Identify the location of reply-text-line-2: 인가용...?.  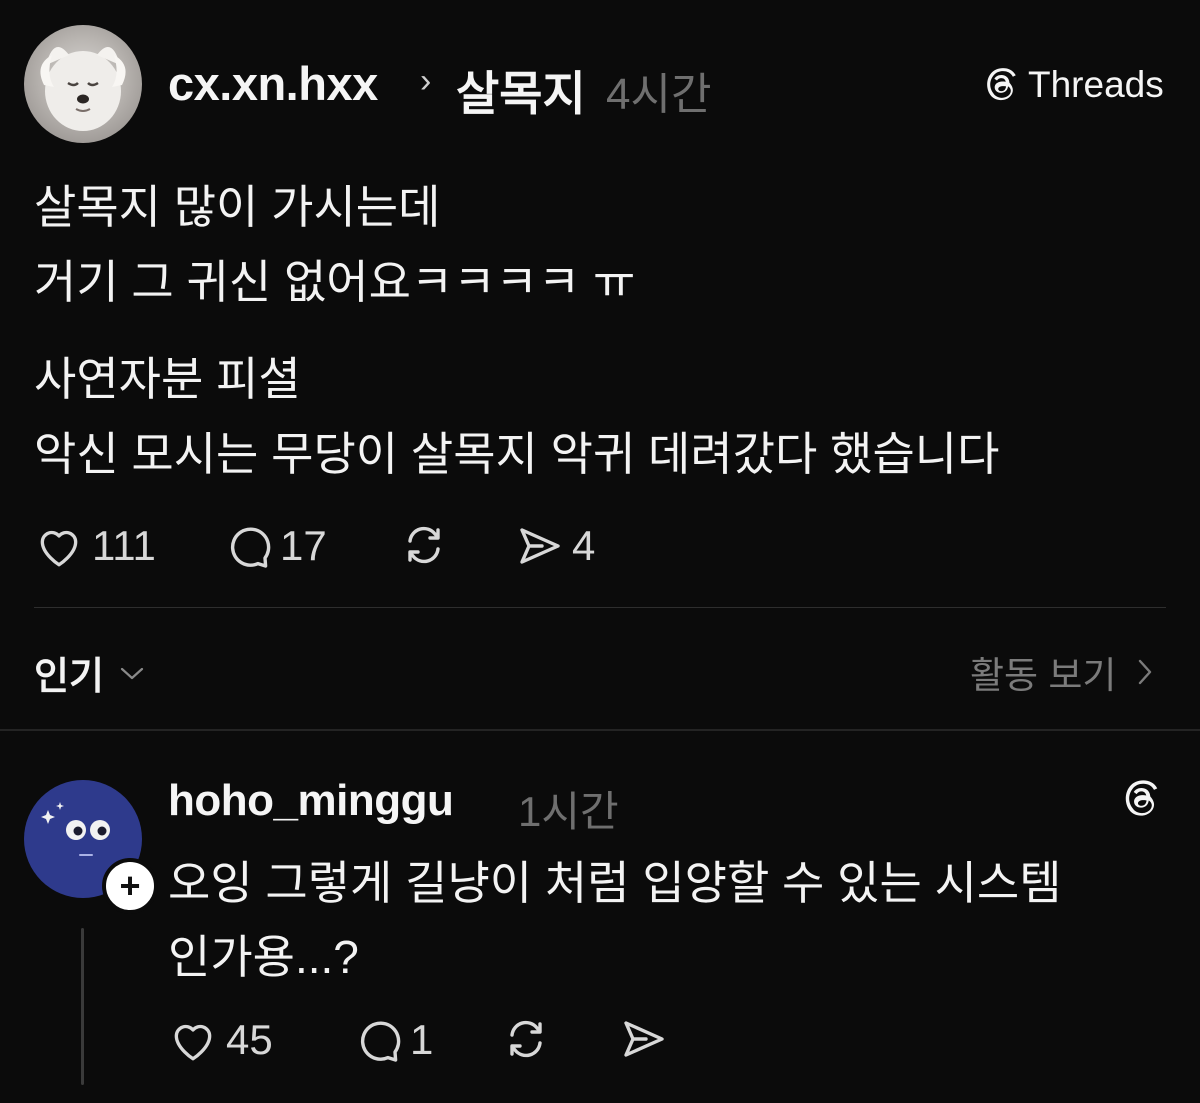
(263, 957).